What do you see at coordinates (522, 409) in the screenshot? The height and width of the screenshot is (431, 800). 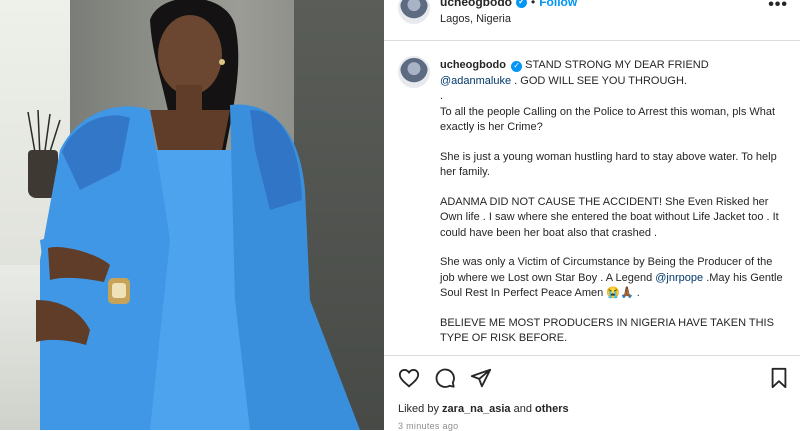 I see `liked-by-and: and` at bounding box center [522, 409].